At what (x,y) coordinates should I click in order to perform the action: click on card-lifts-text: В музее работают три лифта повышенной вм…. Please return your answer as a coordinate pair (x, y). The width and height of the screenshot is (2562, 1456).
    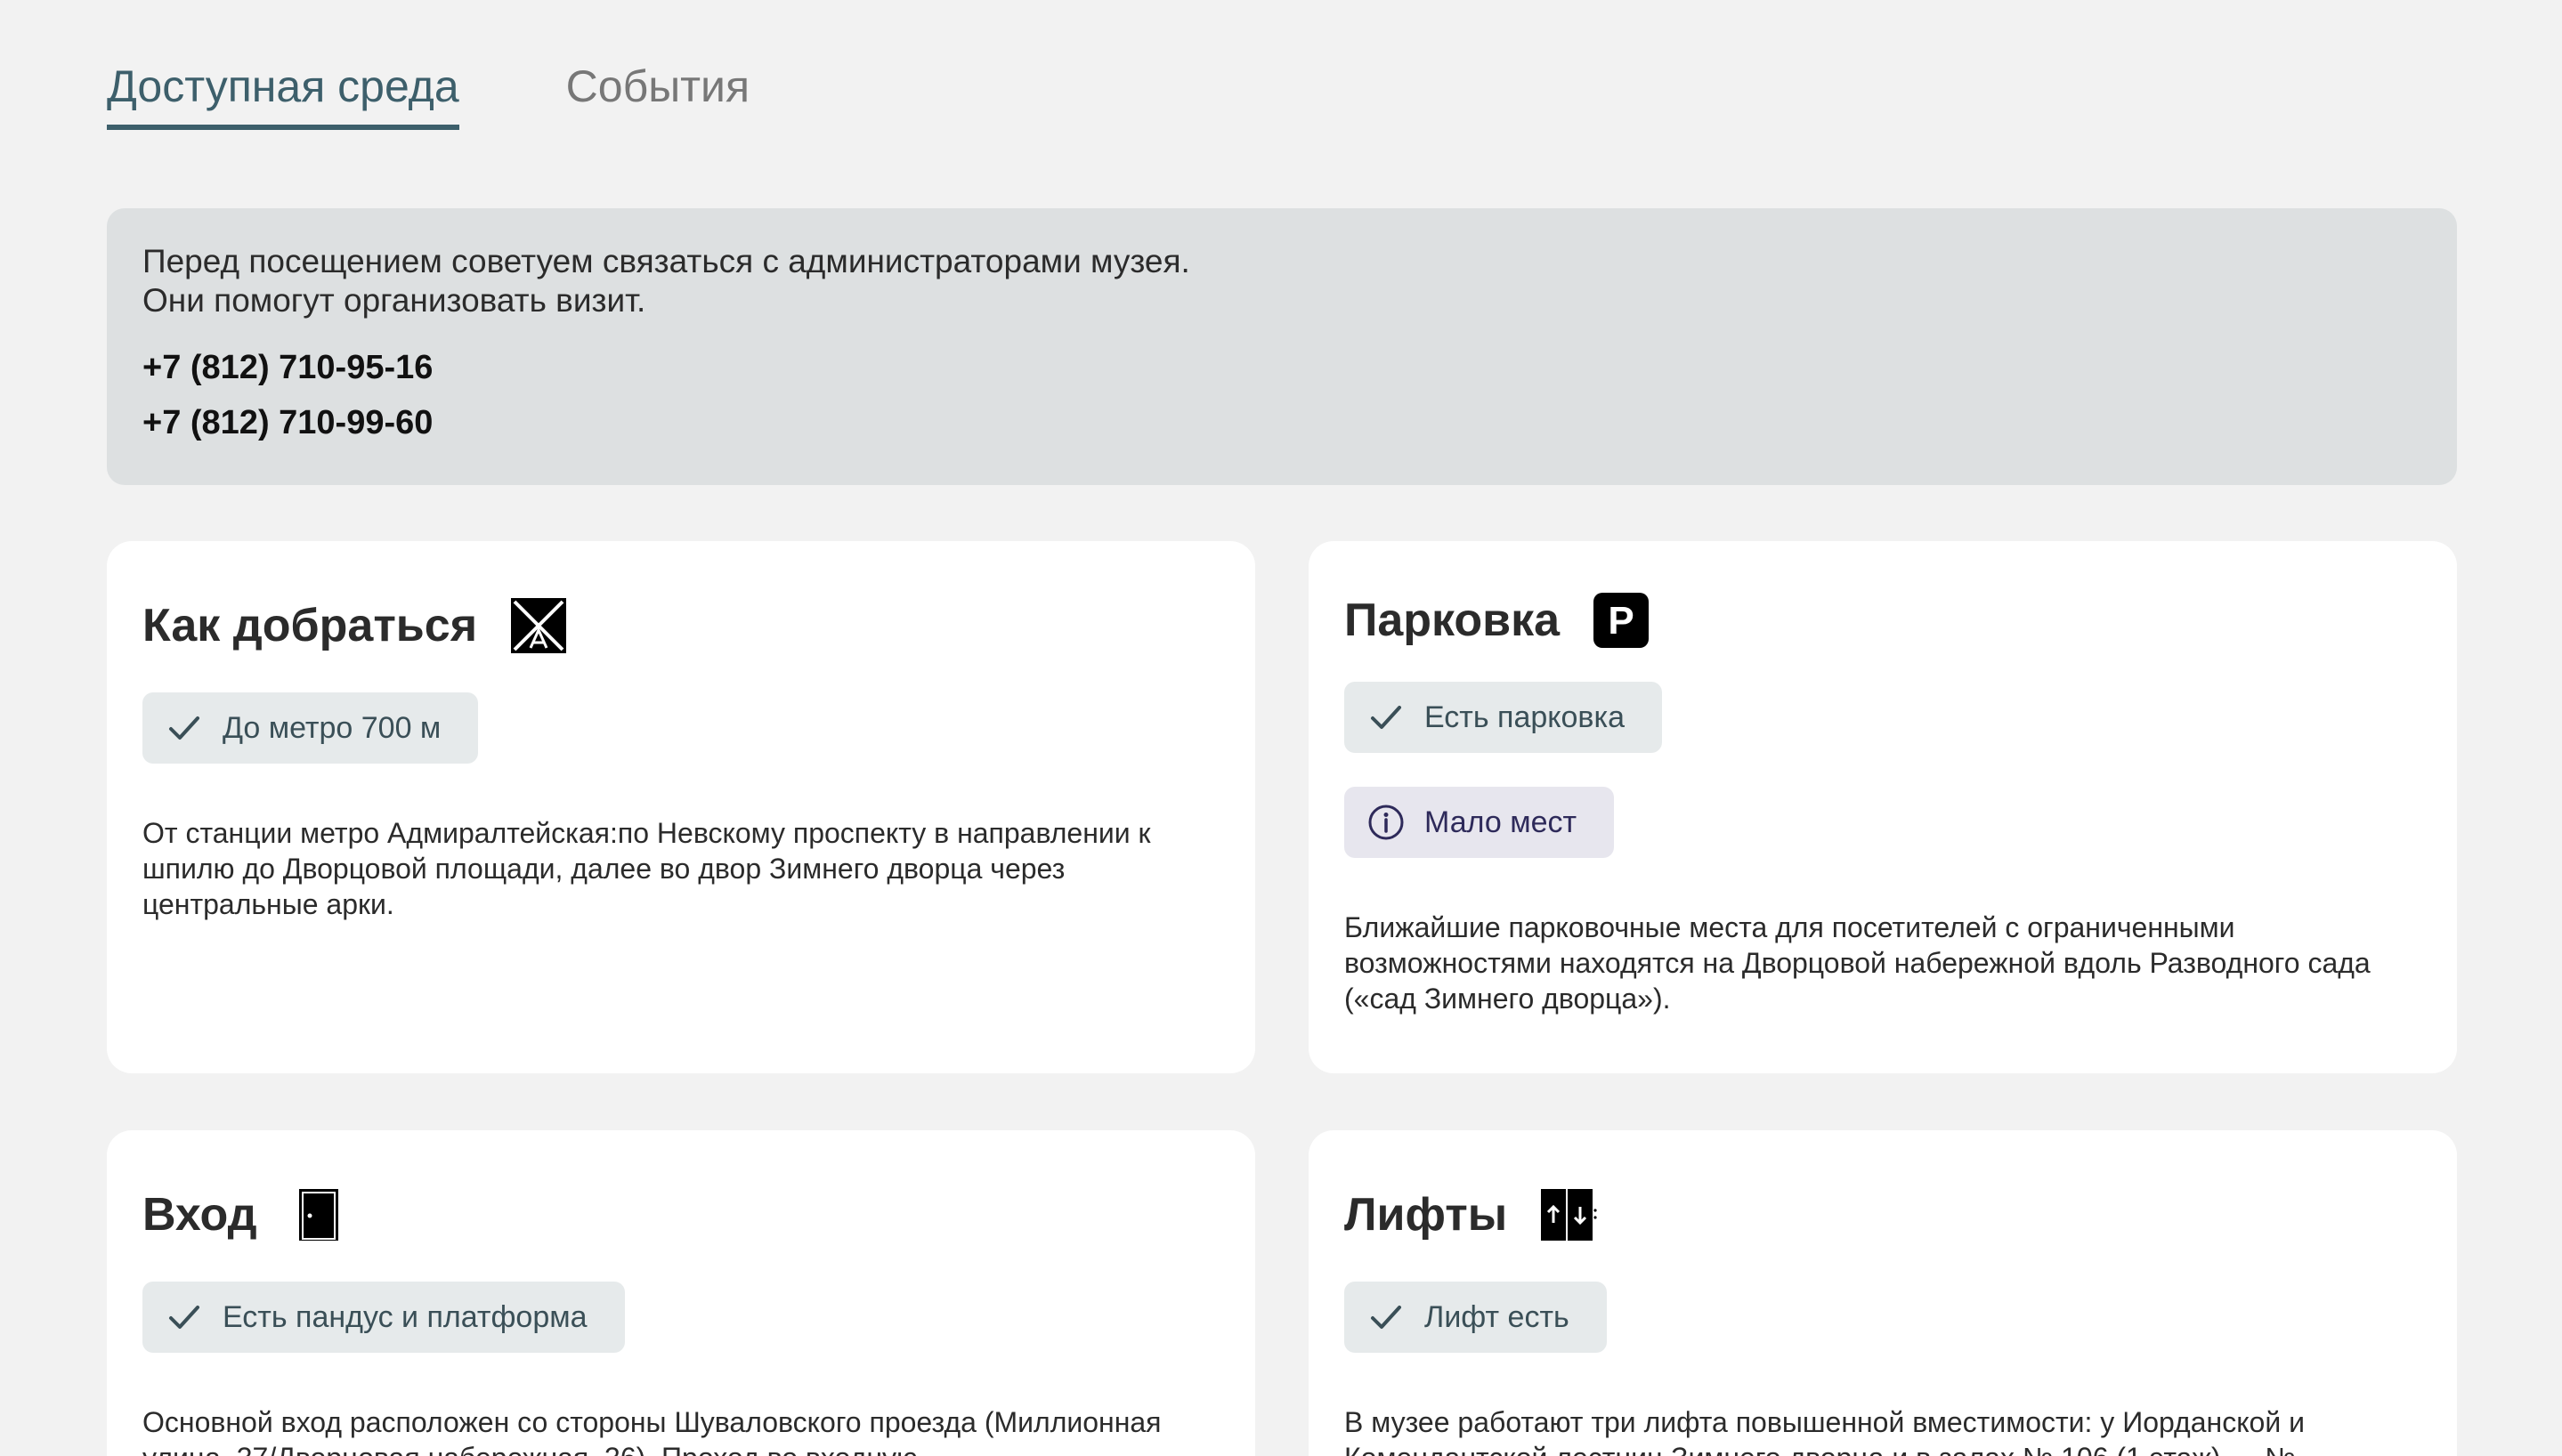
    Looking at the image, I should click on (1824, 1431).